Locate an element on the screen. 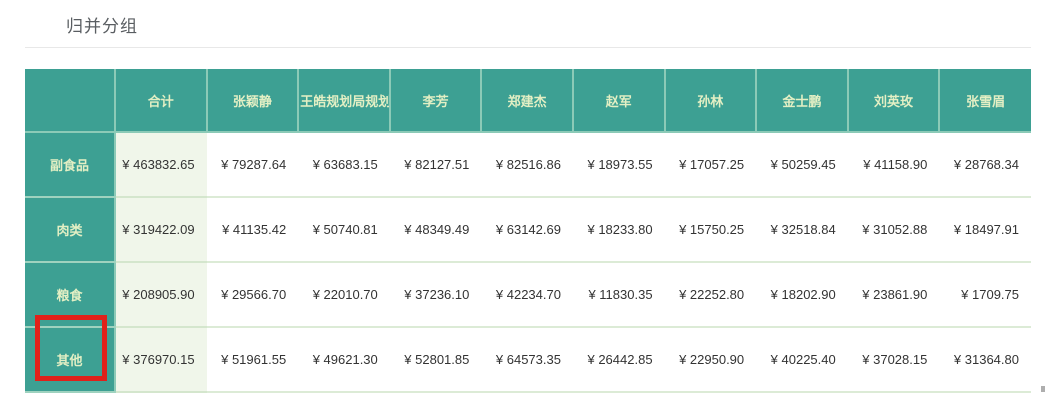  amount-cell: ¥ 41158.90 is located at coordinates (893, 165).